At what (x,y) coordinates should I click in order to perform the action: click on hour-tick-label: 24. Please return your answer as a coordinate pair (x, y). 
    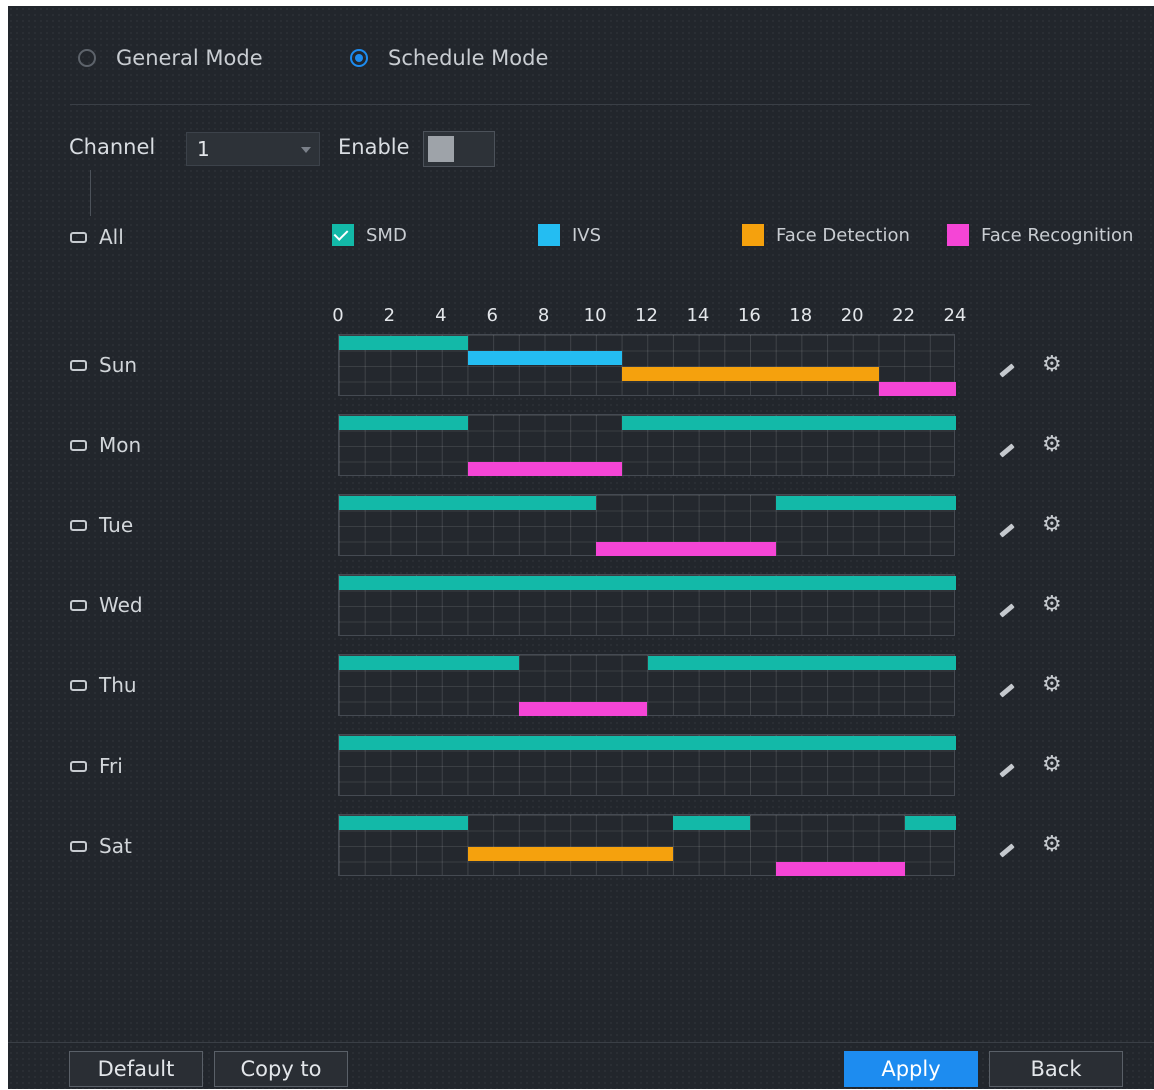
    Looking at the image, I should click on (955, 315).